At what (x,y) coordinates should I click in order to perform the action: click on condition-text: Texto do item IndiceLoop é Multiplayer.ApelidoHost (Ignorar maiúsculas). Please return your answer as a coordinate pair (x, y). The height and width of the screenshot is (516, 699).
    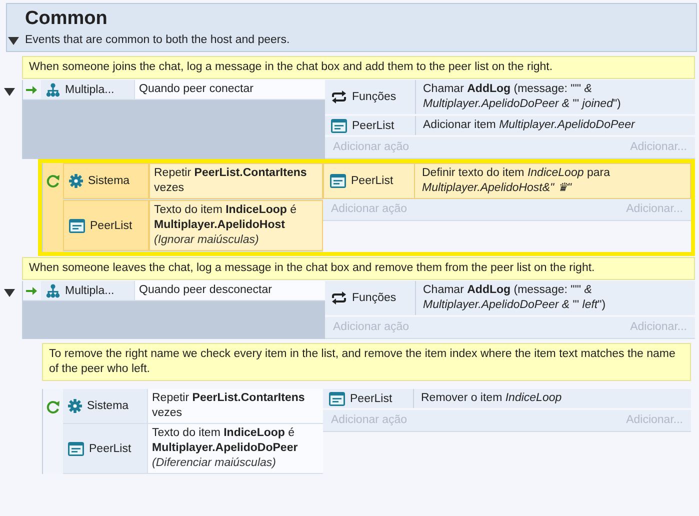
    Looking at the image, I should click on (236, 225).